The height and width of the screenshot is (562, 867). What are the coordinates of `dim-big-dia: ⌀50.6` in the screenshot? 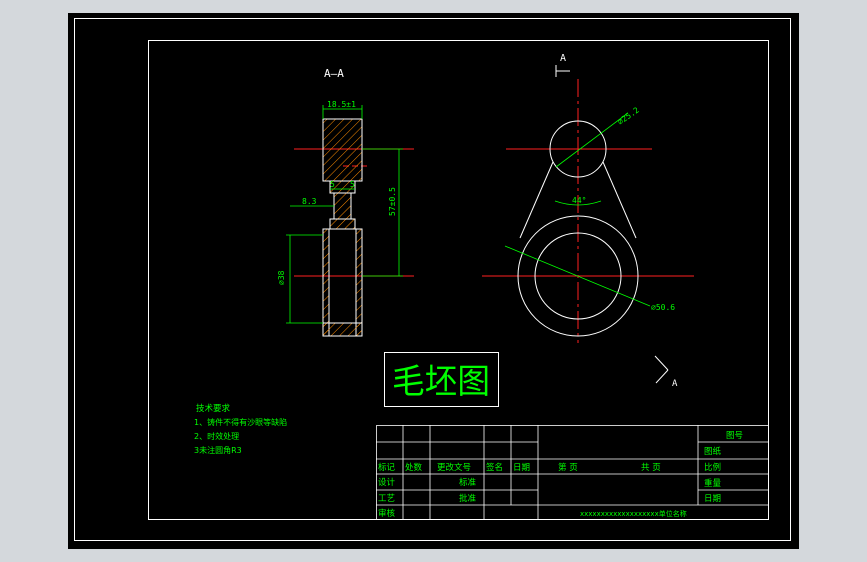 It's located at (663, 307).